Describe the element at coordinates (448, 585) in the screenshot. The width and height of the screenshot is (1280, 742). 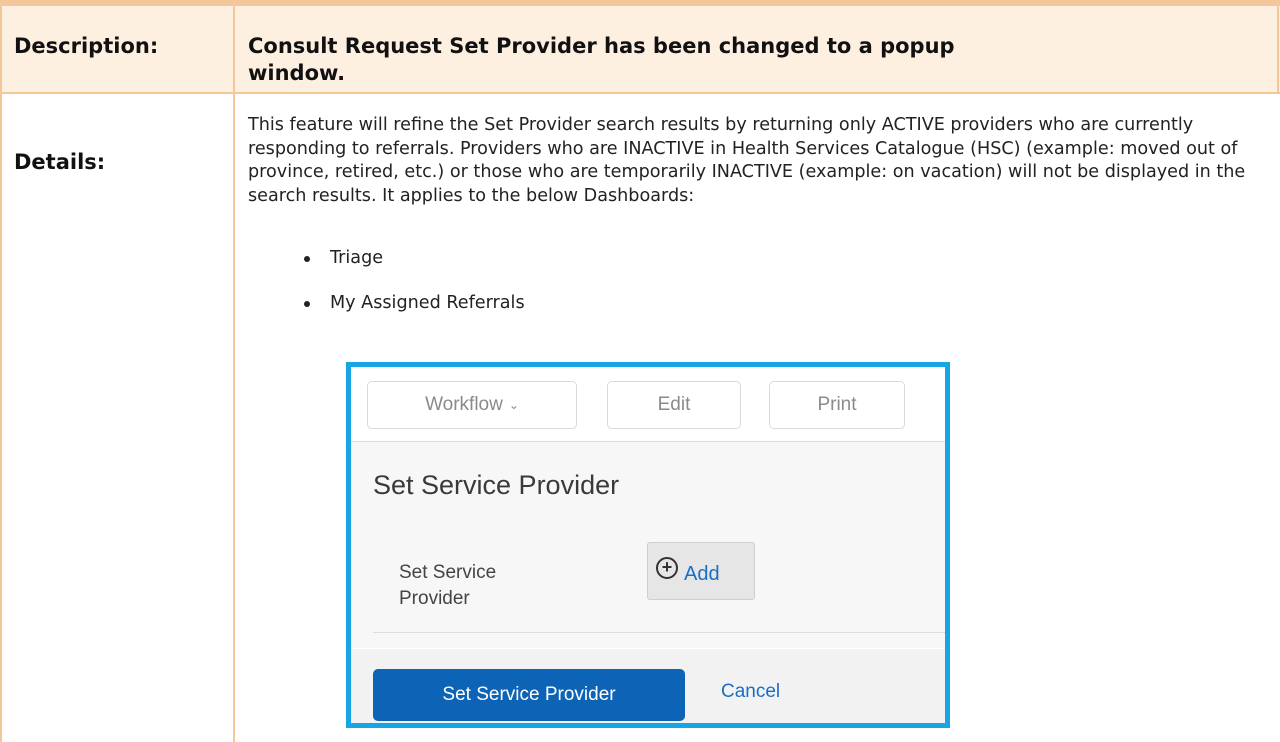
I see `field-label: Set Service Provider` at that location.